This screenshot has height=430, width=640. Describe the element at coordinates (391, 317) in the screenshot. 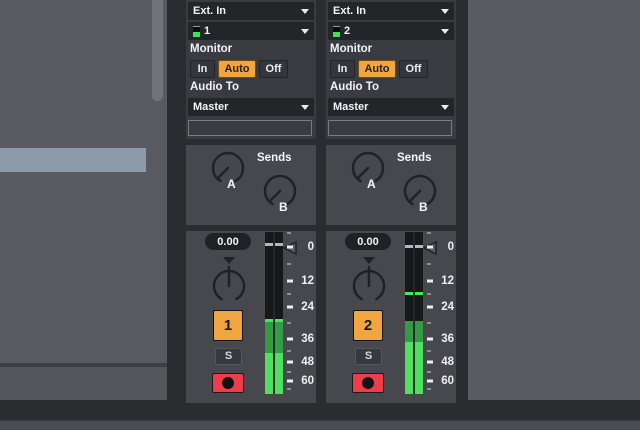

I see `mixer-section: 0.00 2 S 0 12 24 36 48 60` at that location.